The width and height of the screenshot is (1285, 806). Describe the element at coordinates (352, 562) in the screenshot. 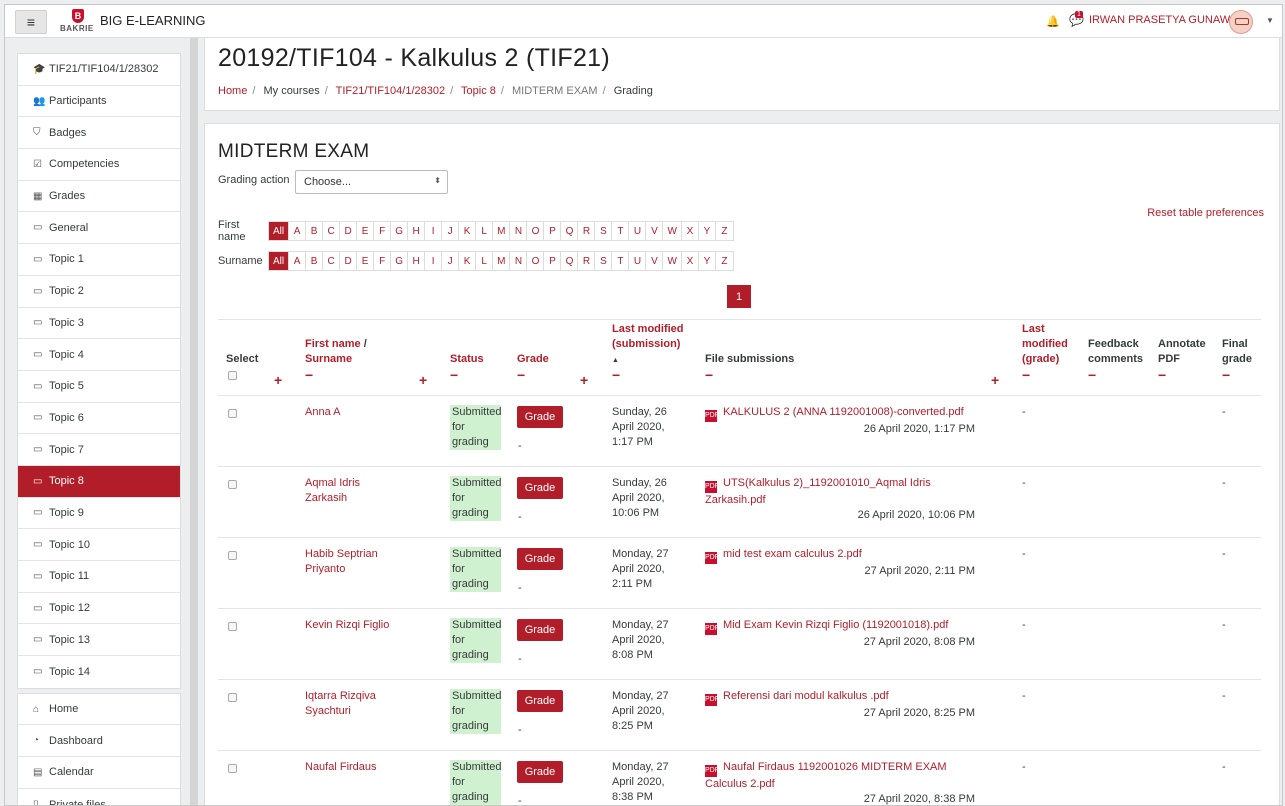

I see `student-name-link: Habib Septrian Priyanto` at that location.